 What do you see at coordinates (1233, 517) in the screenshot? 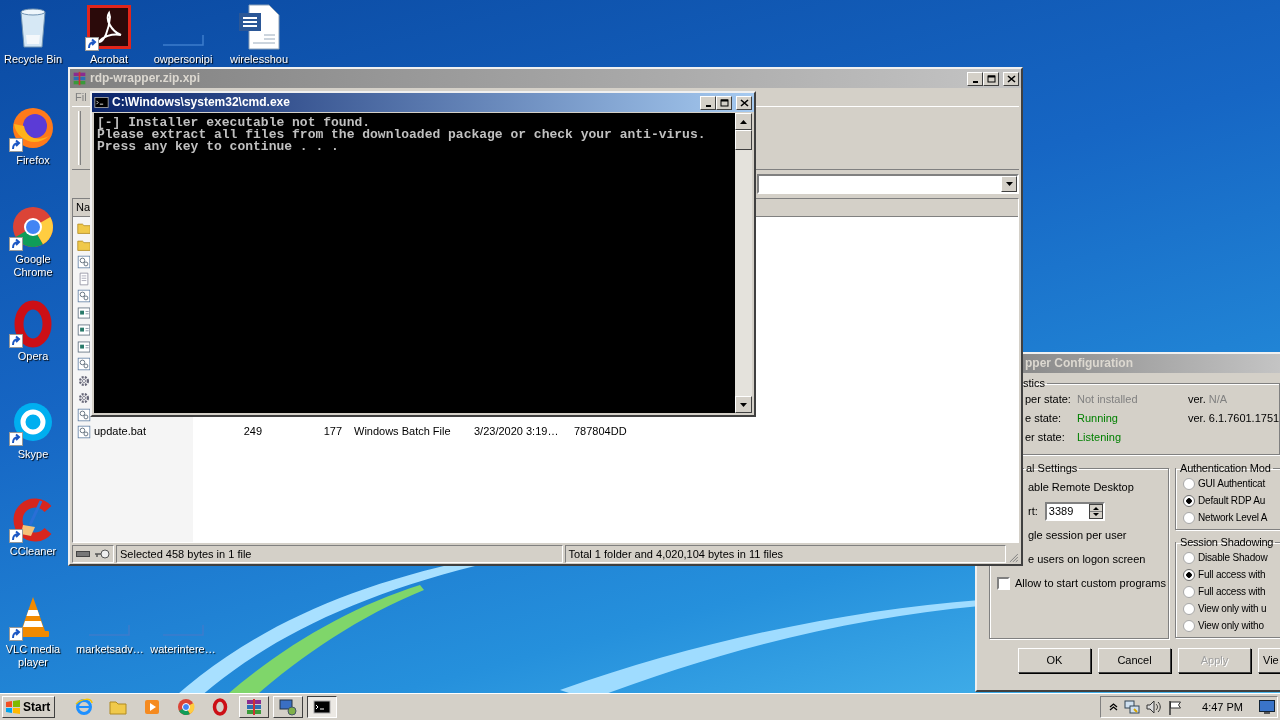
I see `option-label: Network Level A` at bounding box center [1233, 517].